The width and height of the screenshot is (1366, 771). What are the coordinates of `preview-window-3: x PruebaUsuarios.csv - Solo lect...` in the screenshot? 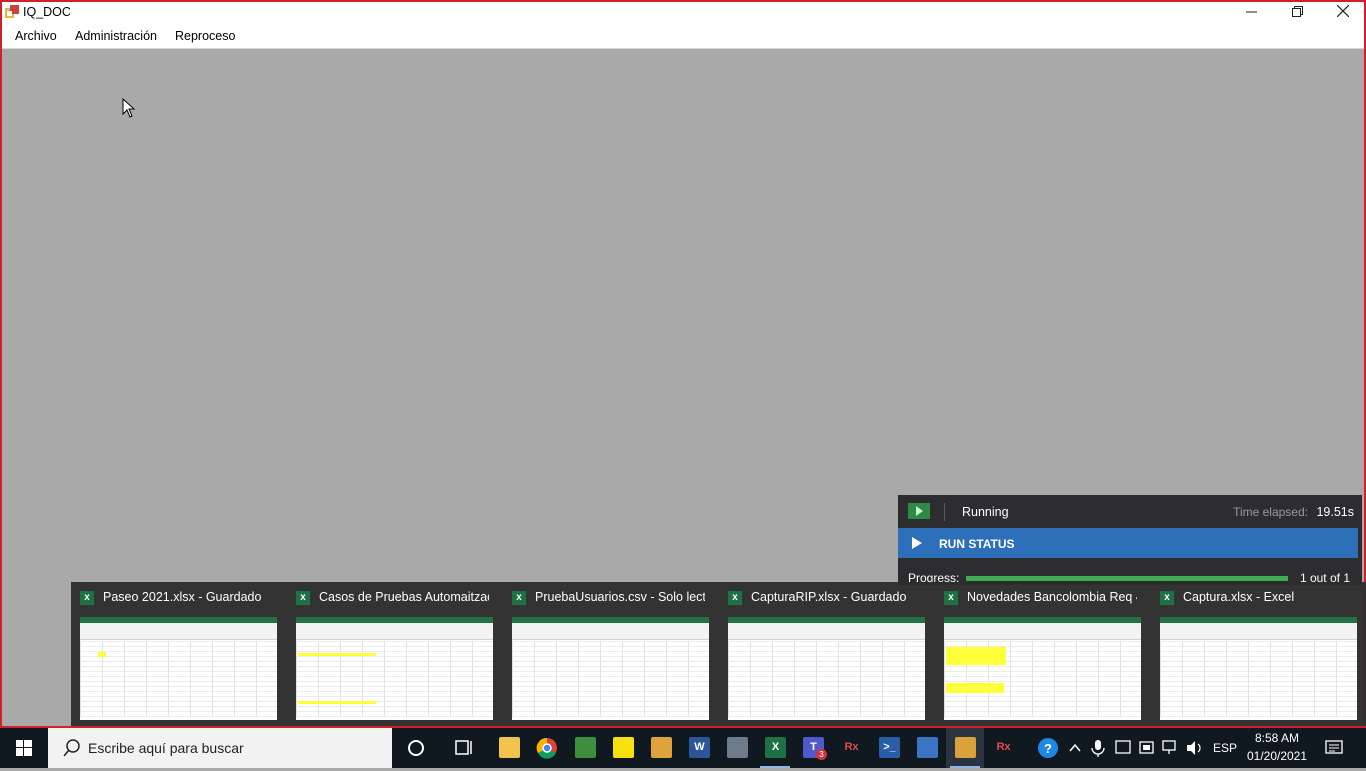 It's located at (606, 654).